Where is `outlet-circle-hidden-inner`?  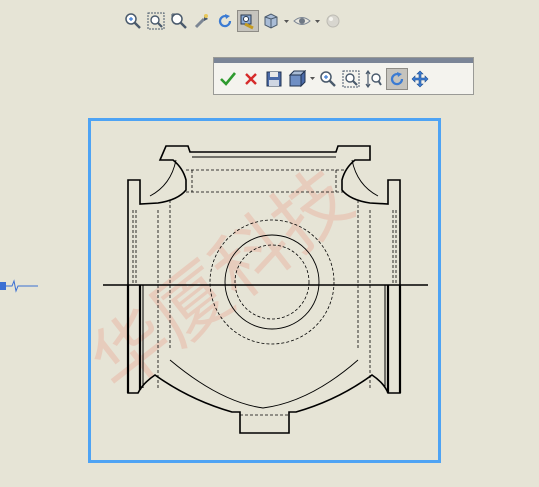 outlet-circle-hidden-inner is located at coordinates (272, 282).